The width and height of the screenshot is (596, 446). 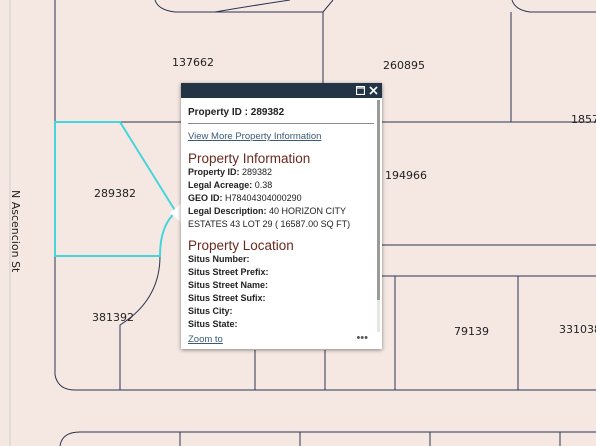 What do you see at coordinates (263, 198) in the screenshot?
I see `field-value: H78404304000290` at bounding box center [263, 198].